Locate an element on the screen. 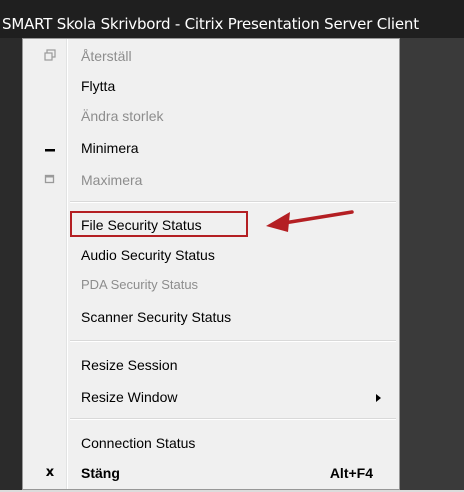 The width and height of the screenshot is (464, 492). window-left-edge is located at coordinates (11, 265).